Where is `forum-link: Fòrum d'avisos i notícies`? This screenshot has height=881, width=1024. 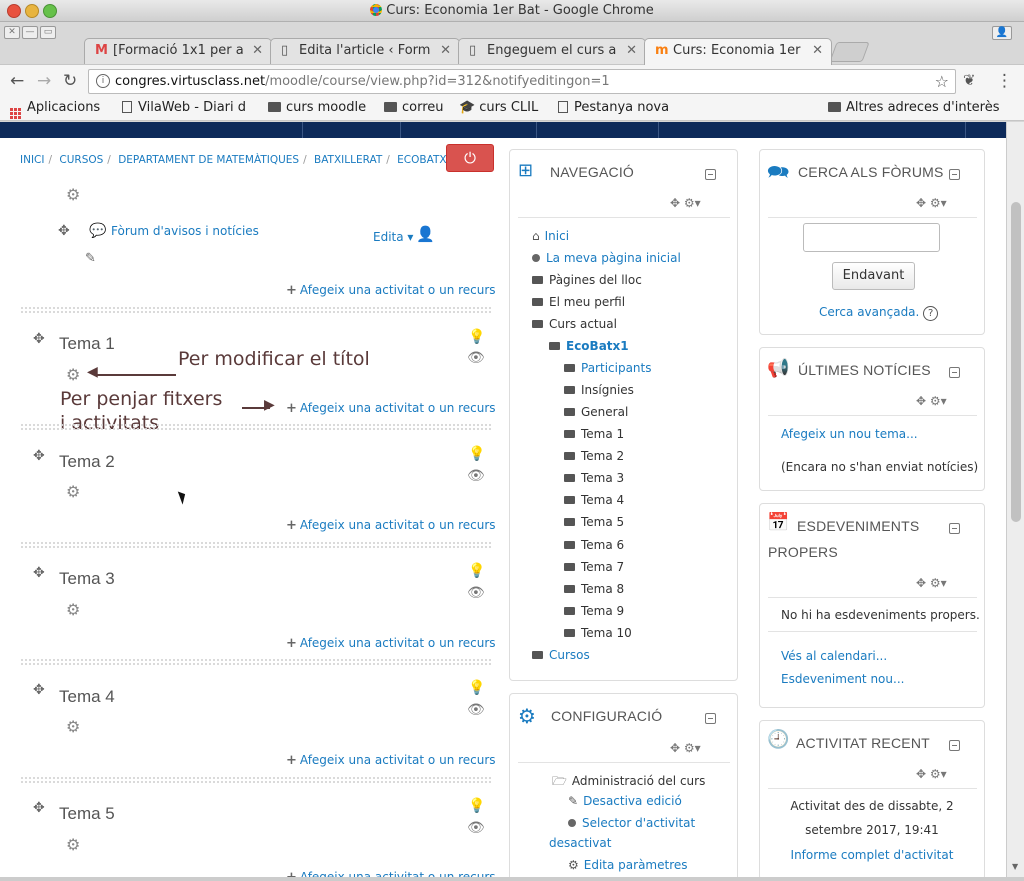 forum-link: Fòrum d'avisos i notícies is located at coordinates (185, 231).